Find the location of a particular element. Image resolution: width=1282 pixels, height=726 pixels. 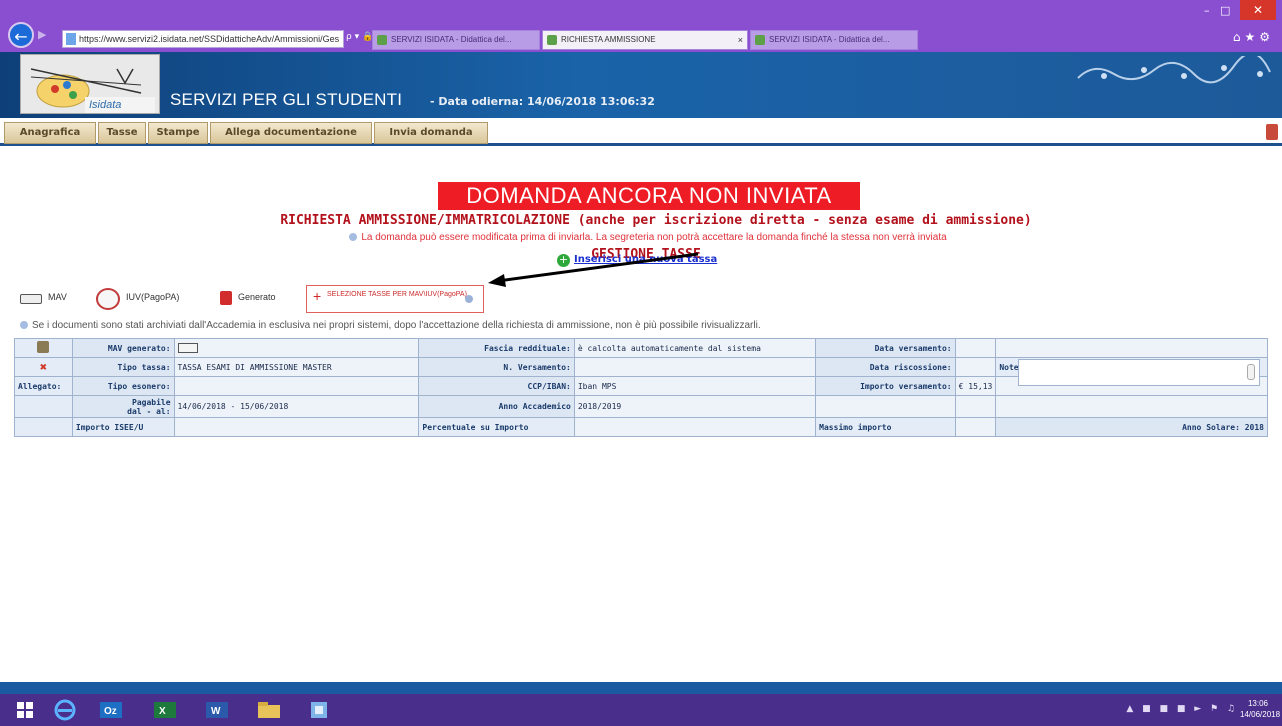

internet-explorer-icon is located at coordinates (65, 710).